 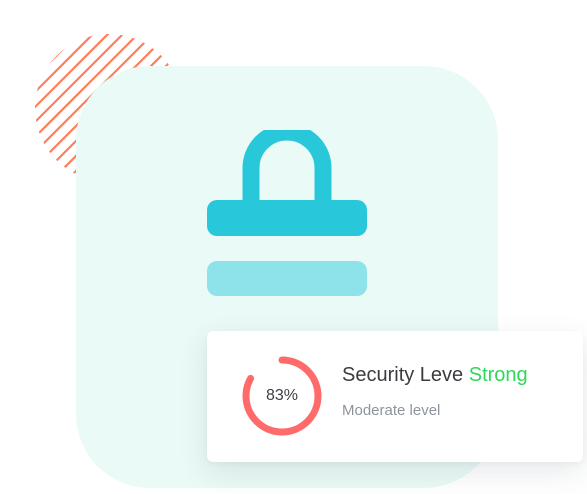 What do you see at coordinates (282, 395) in the screenshot?
I see `progress-percent: 83%` at bounding box center [282, 395].